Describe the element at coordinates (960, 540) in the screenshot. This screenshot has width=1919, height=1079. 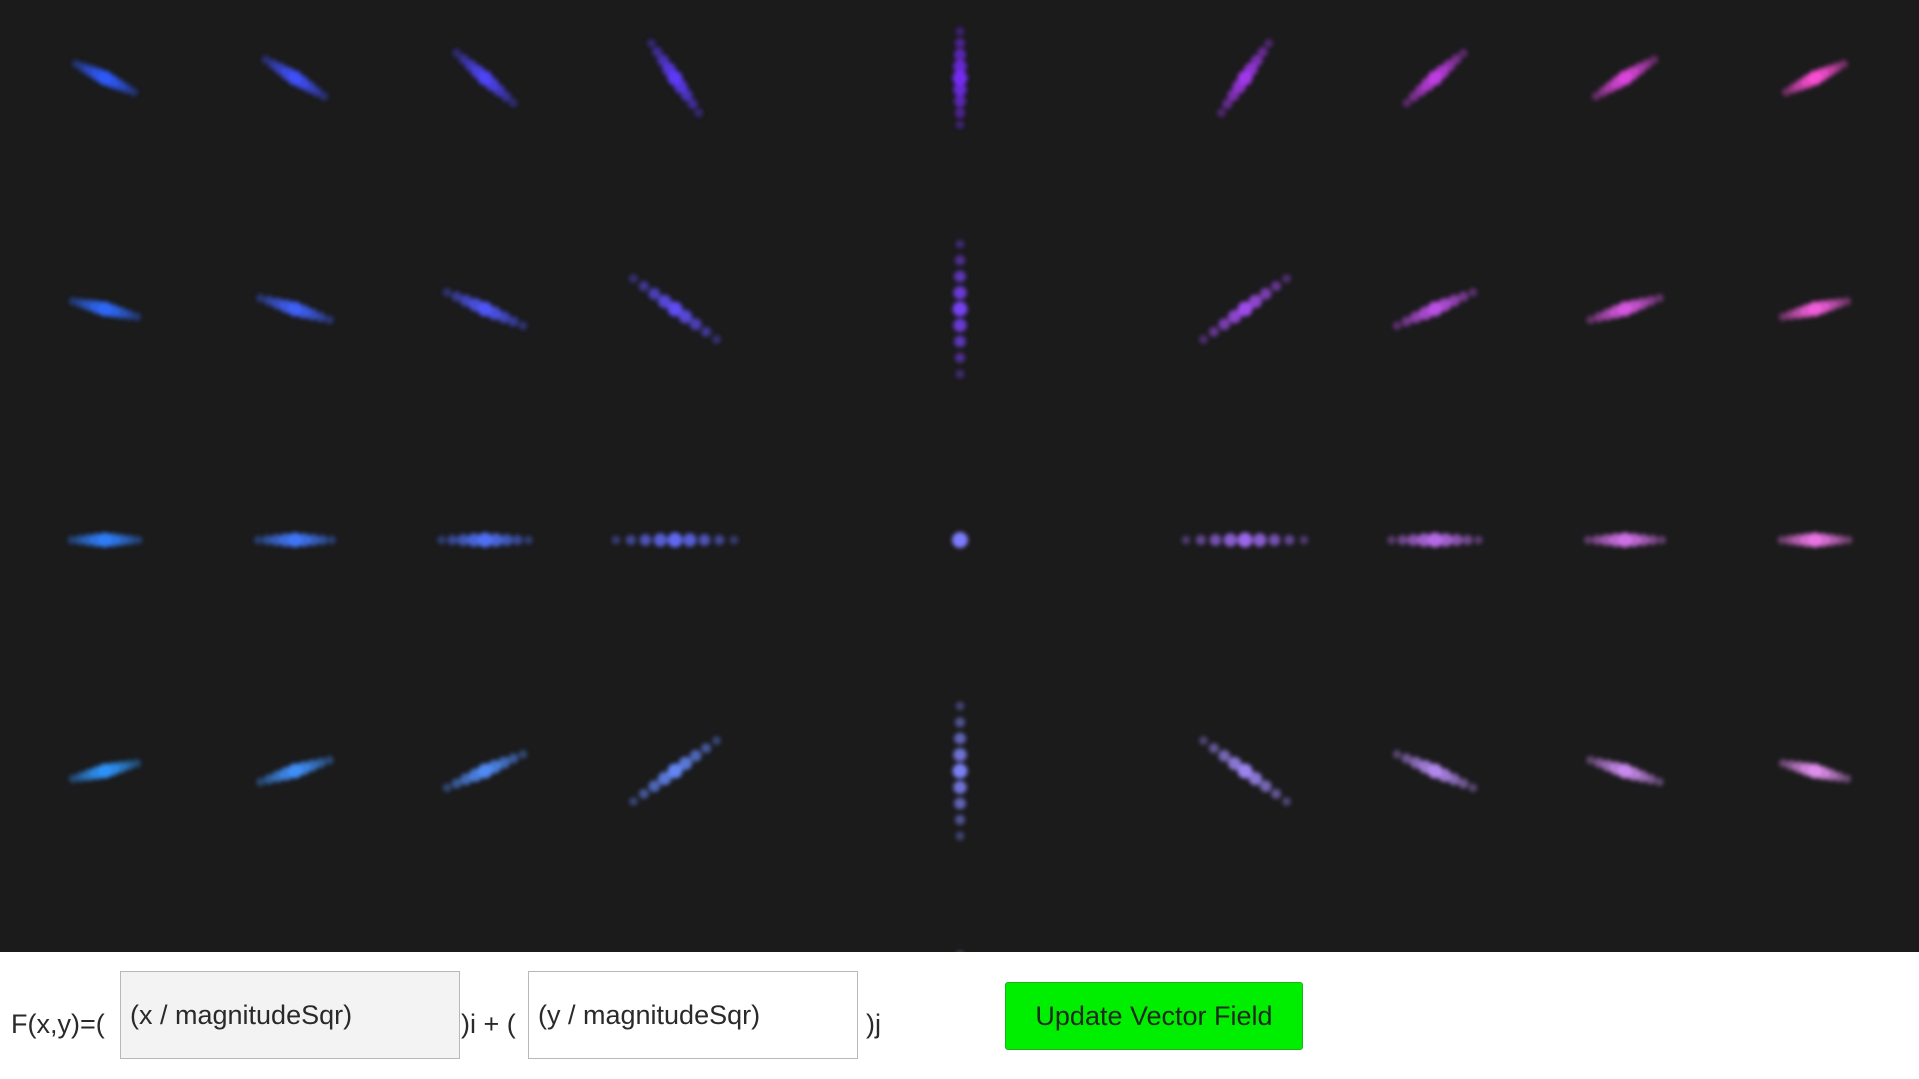
I see `center-point` at that location.